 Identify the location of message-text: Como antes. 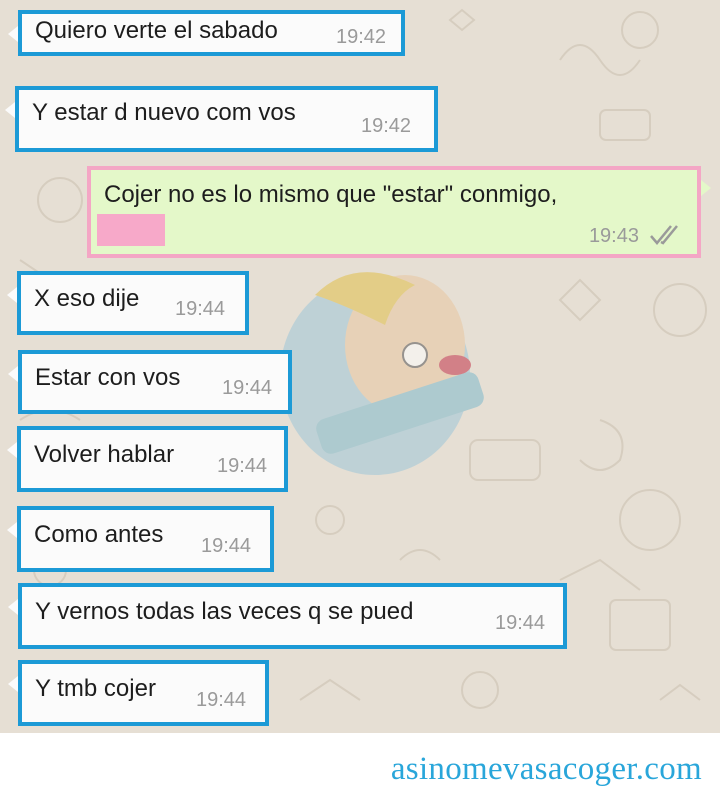
(99, 534).